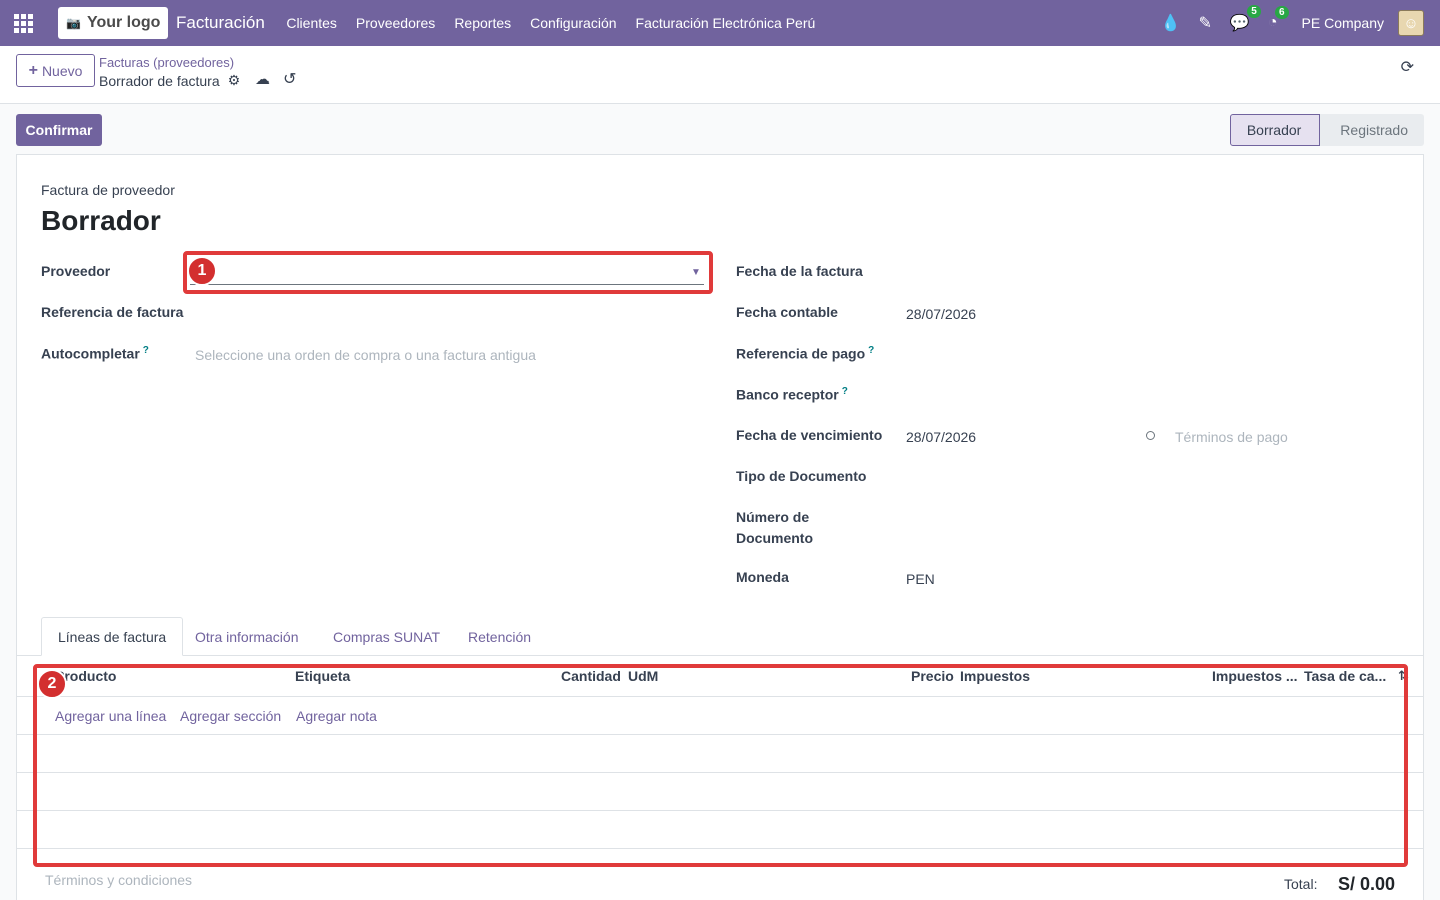  What do you see at coordinates (1372, 130) in the screenshot?
I see `status-registrado: Registrado` at bounding box center [1372, 130].